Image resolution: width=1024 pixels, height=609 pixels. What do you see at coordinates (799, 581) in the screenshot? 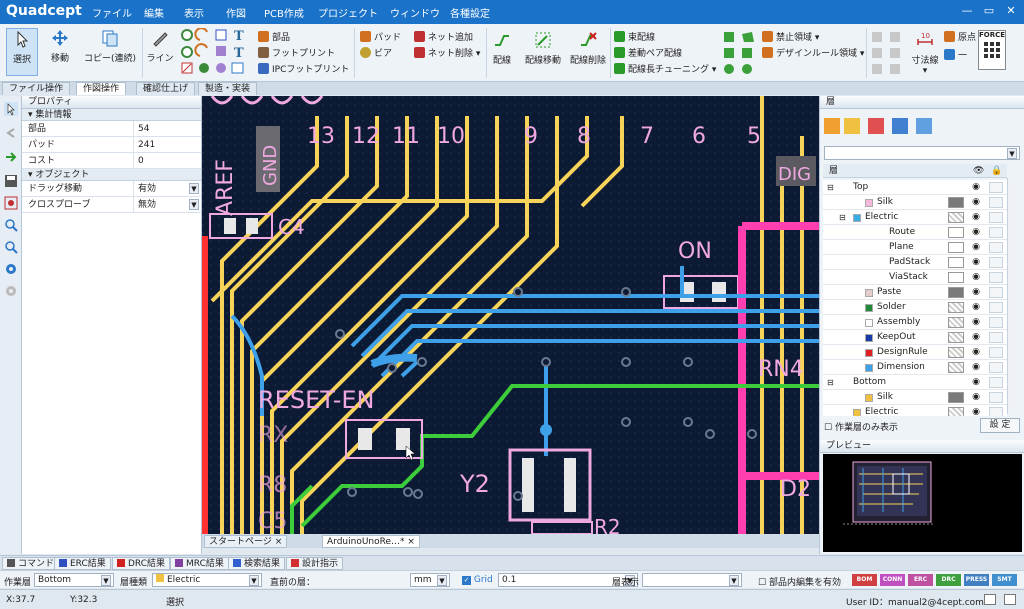
I see `edit-in-part-checkbox: ☐ 部品内編集を有効` at bounding box center [799, 581].